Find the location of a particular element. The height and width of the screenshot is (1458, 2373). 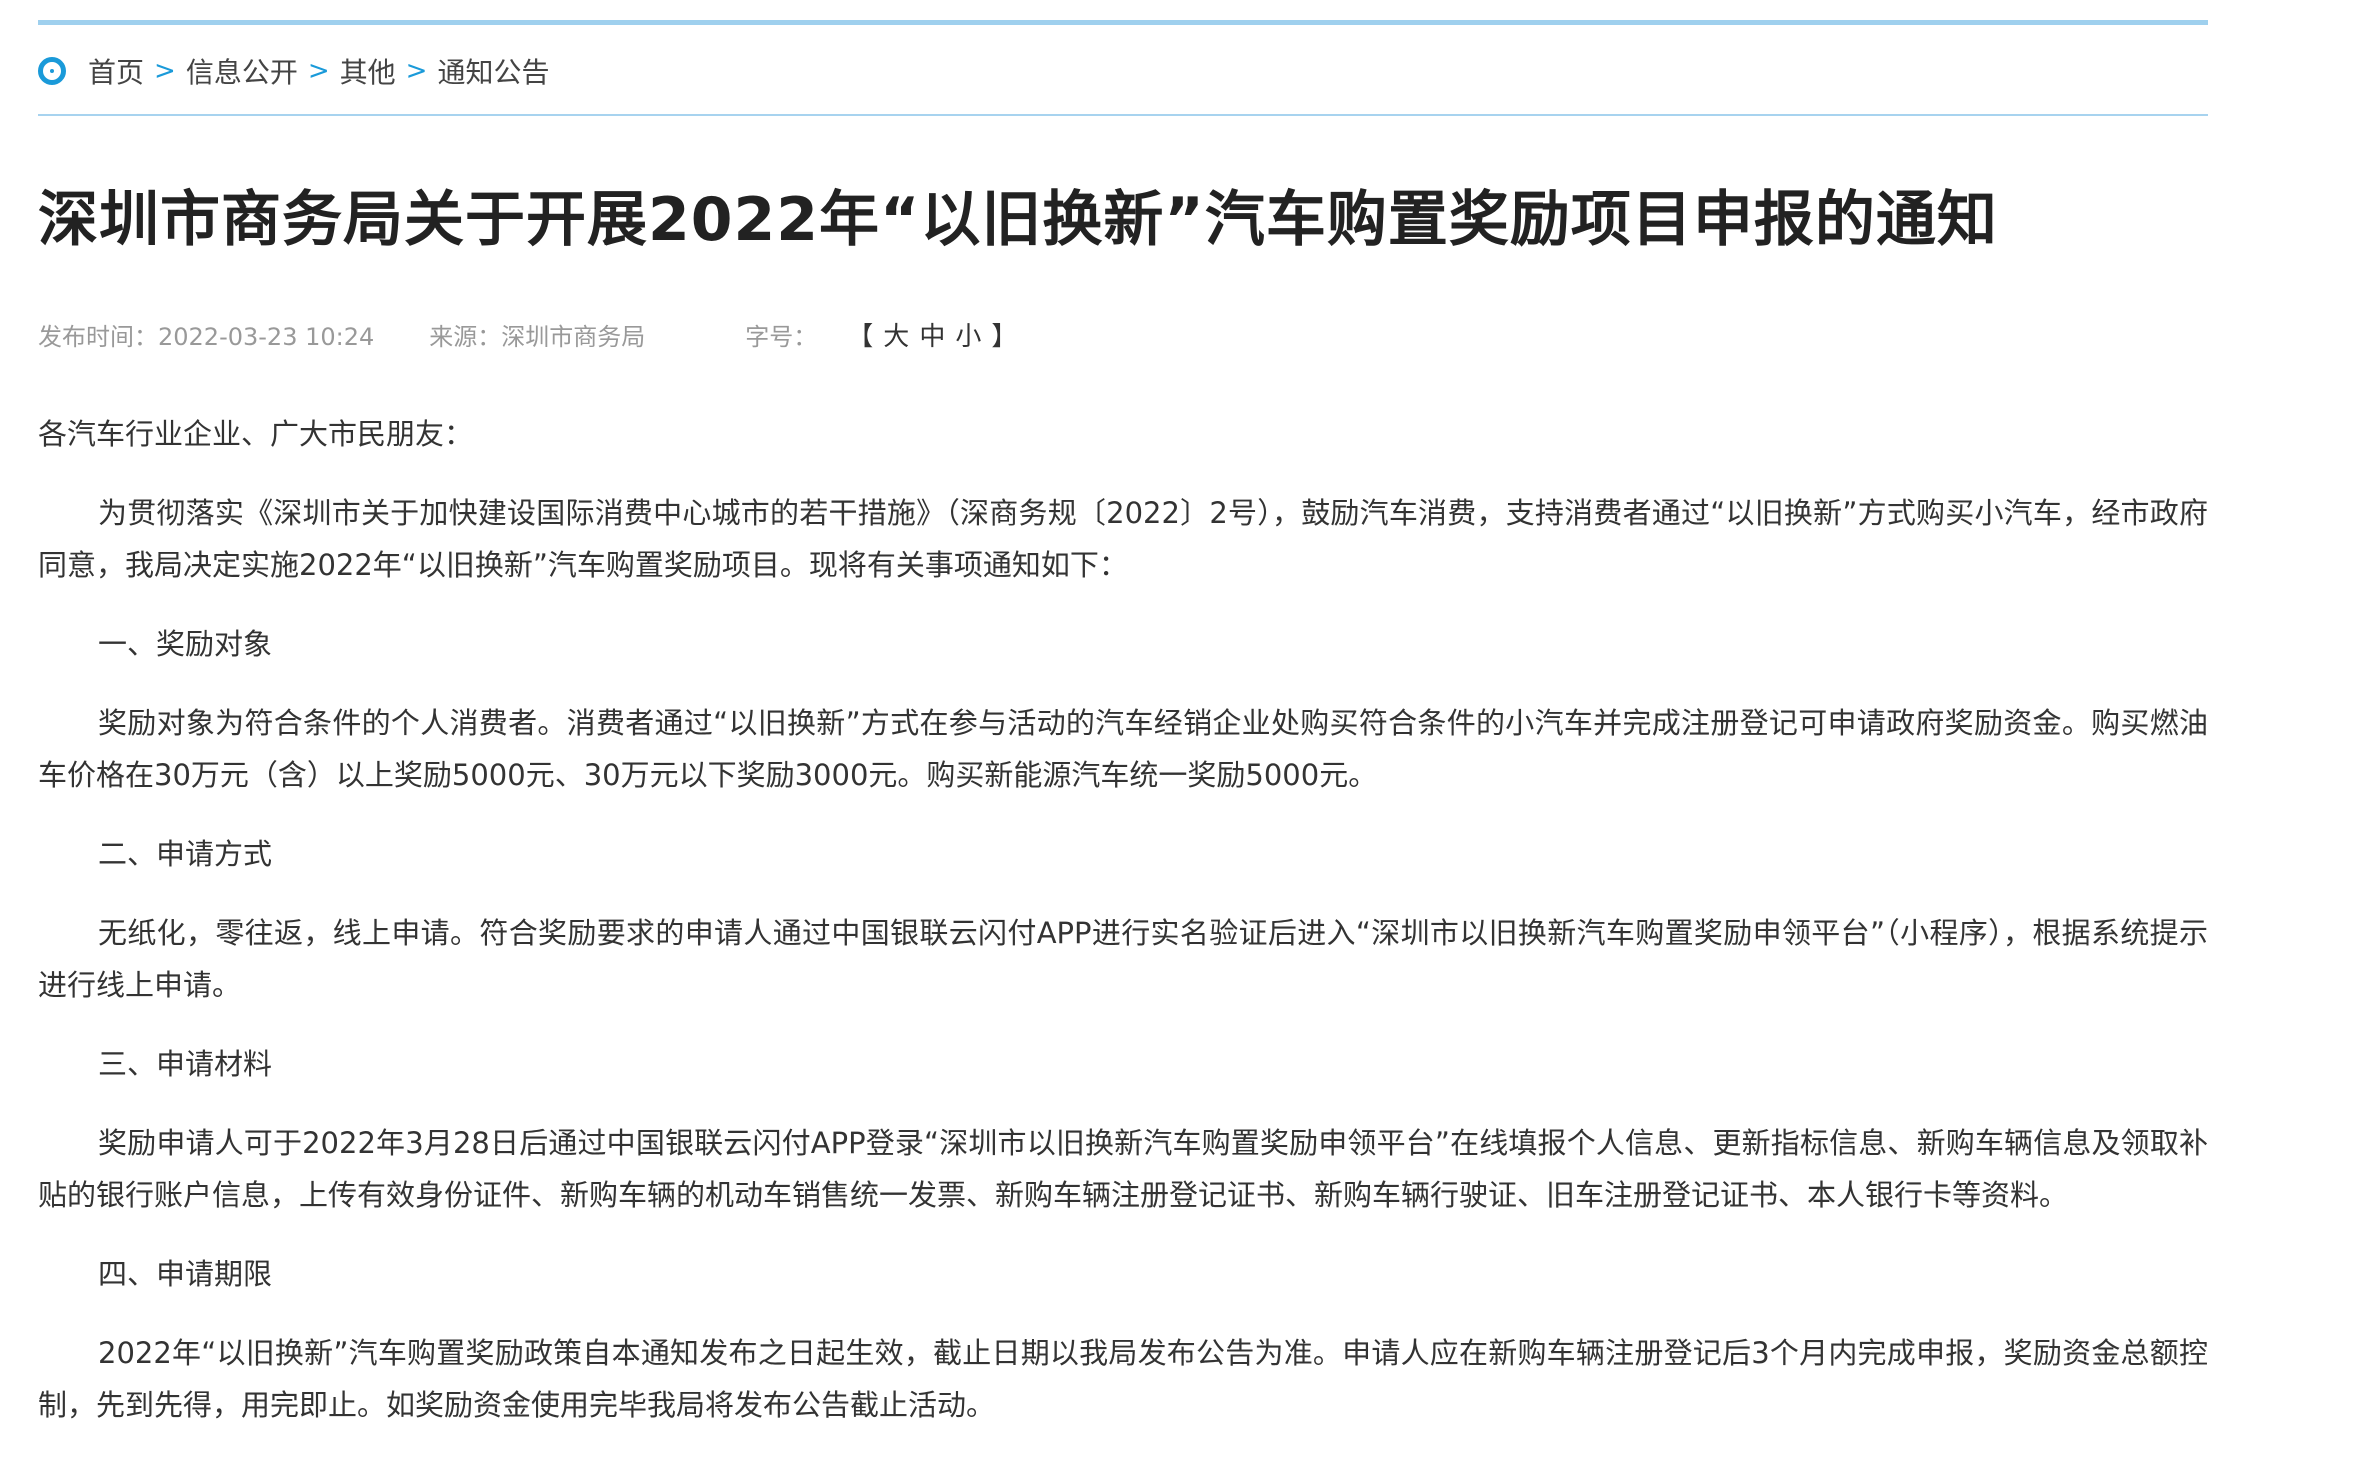

font-size-controls: 【大中小】 is located at coordinates (937, 334).